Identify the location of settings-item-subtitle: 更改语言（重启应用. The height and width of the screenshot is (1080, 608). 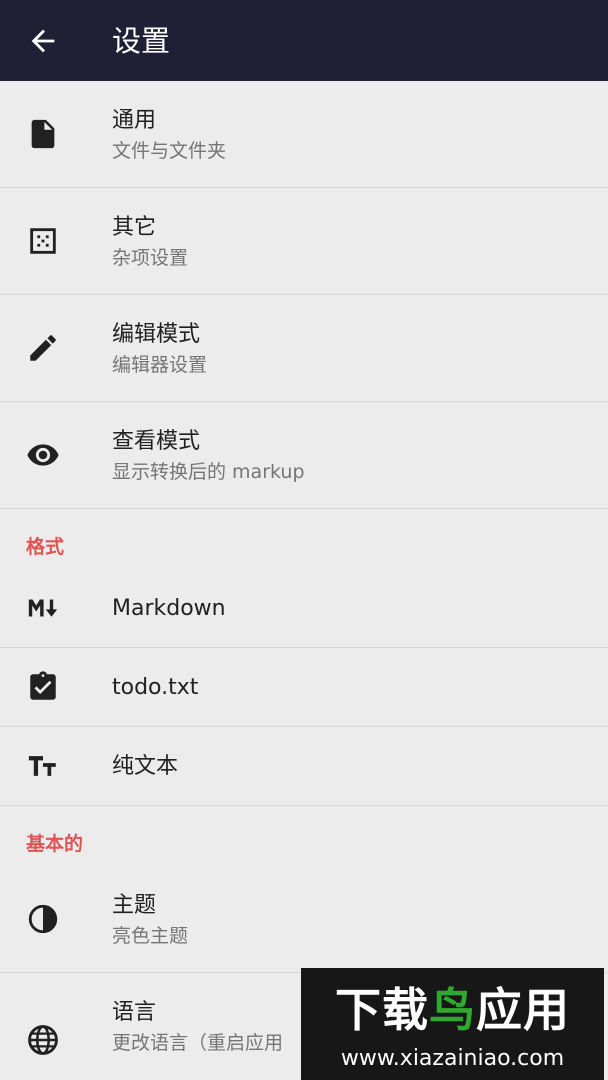
(198, 1043).